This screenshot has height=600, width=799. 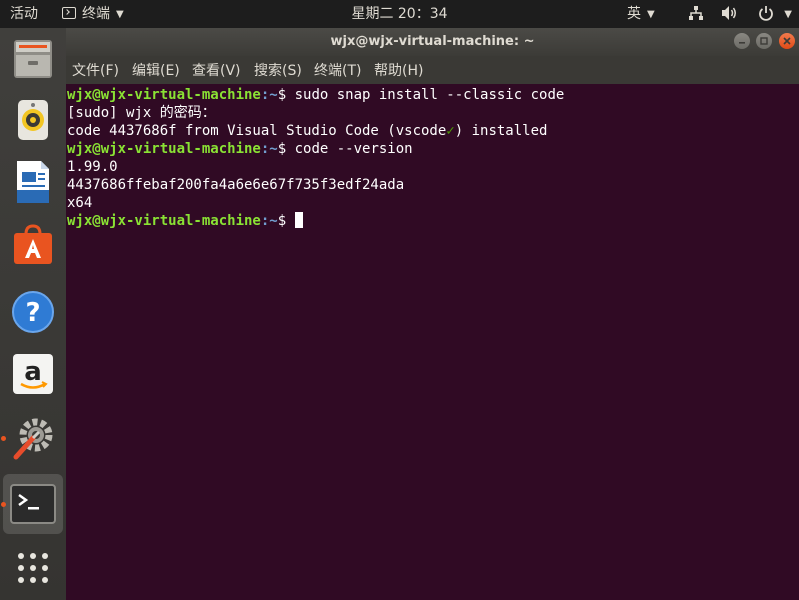 I want to click on dock-show-applications, so click(x=33, y=568).